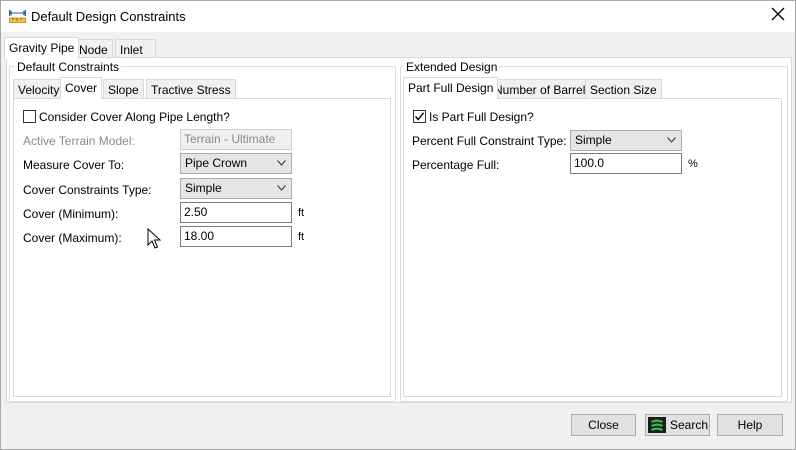 The image size is (796, 450). What do you see at coordinates (71, 214) in the screenshot?
I see `cover-minimum-label: Cover (Minimum):` at bounding box center [71, 214].